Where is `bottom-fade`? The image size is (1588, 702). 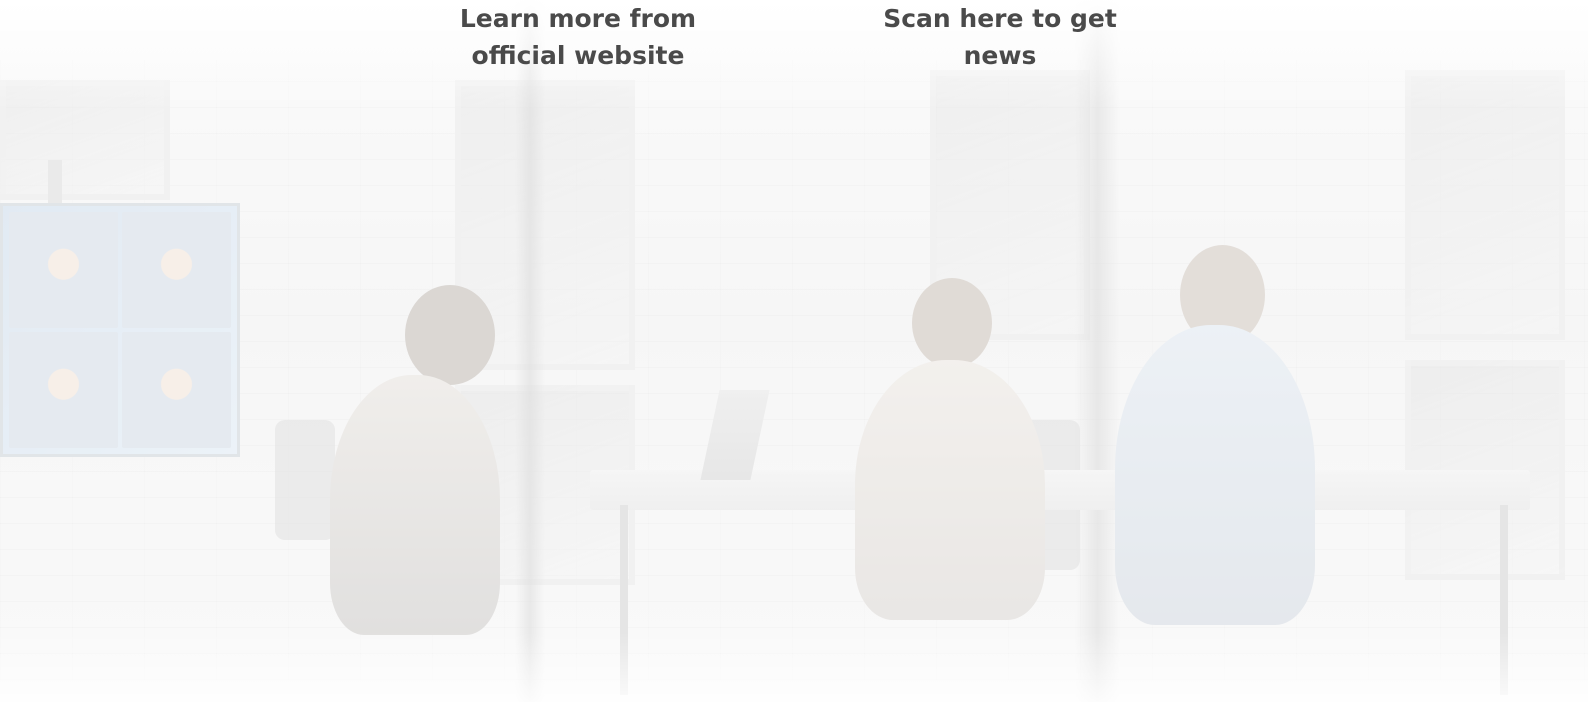
bottom-fade is located at coordinates (794, 667).